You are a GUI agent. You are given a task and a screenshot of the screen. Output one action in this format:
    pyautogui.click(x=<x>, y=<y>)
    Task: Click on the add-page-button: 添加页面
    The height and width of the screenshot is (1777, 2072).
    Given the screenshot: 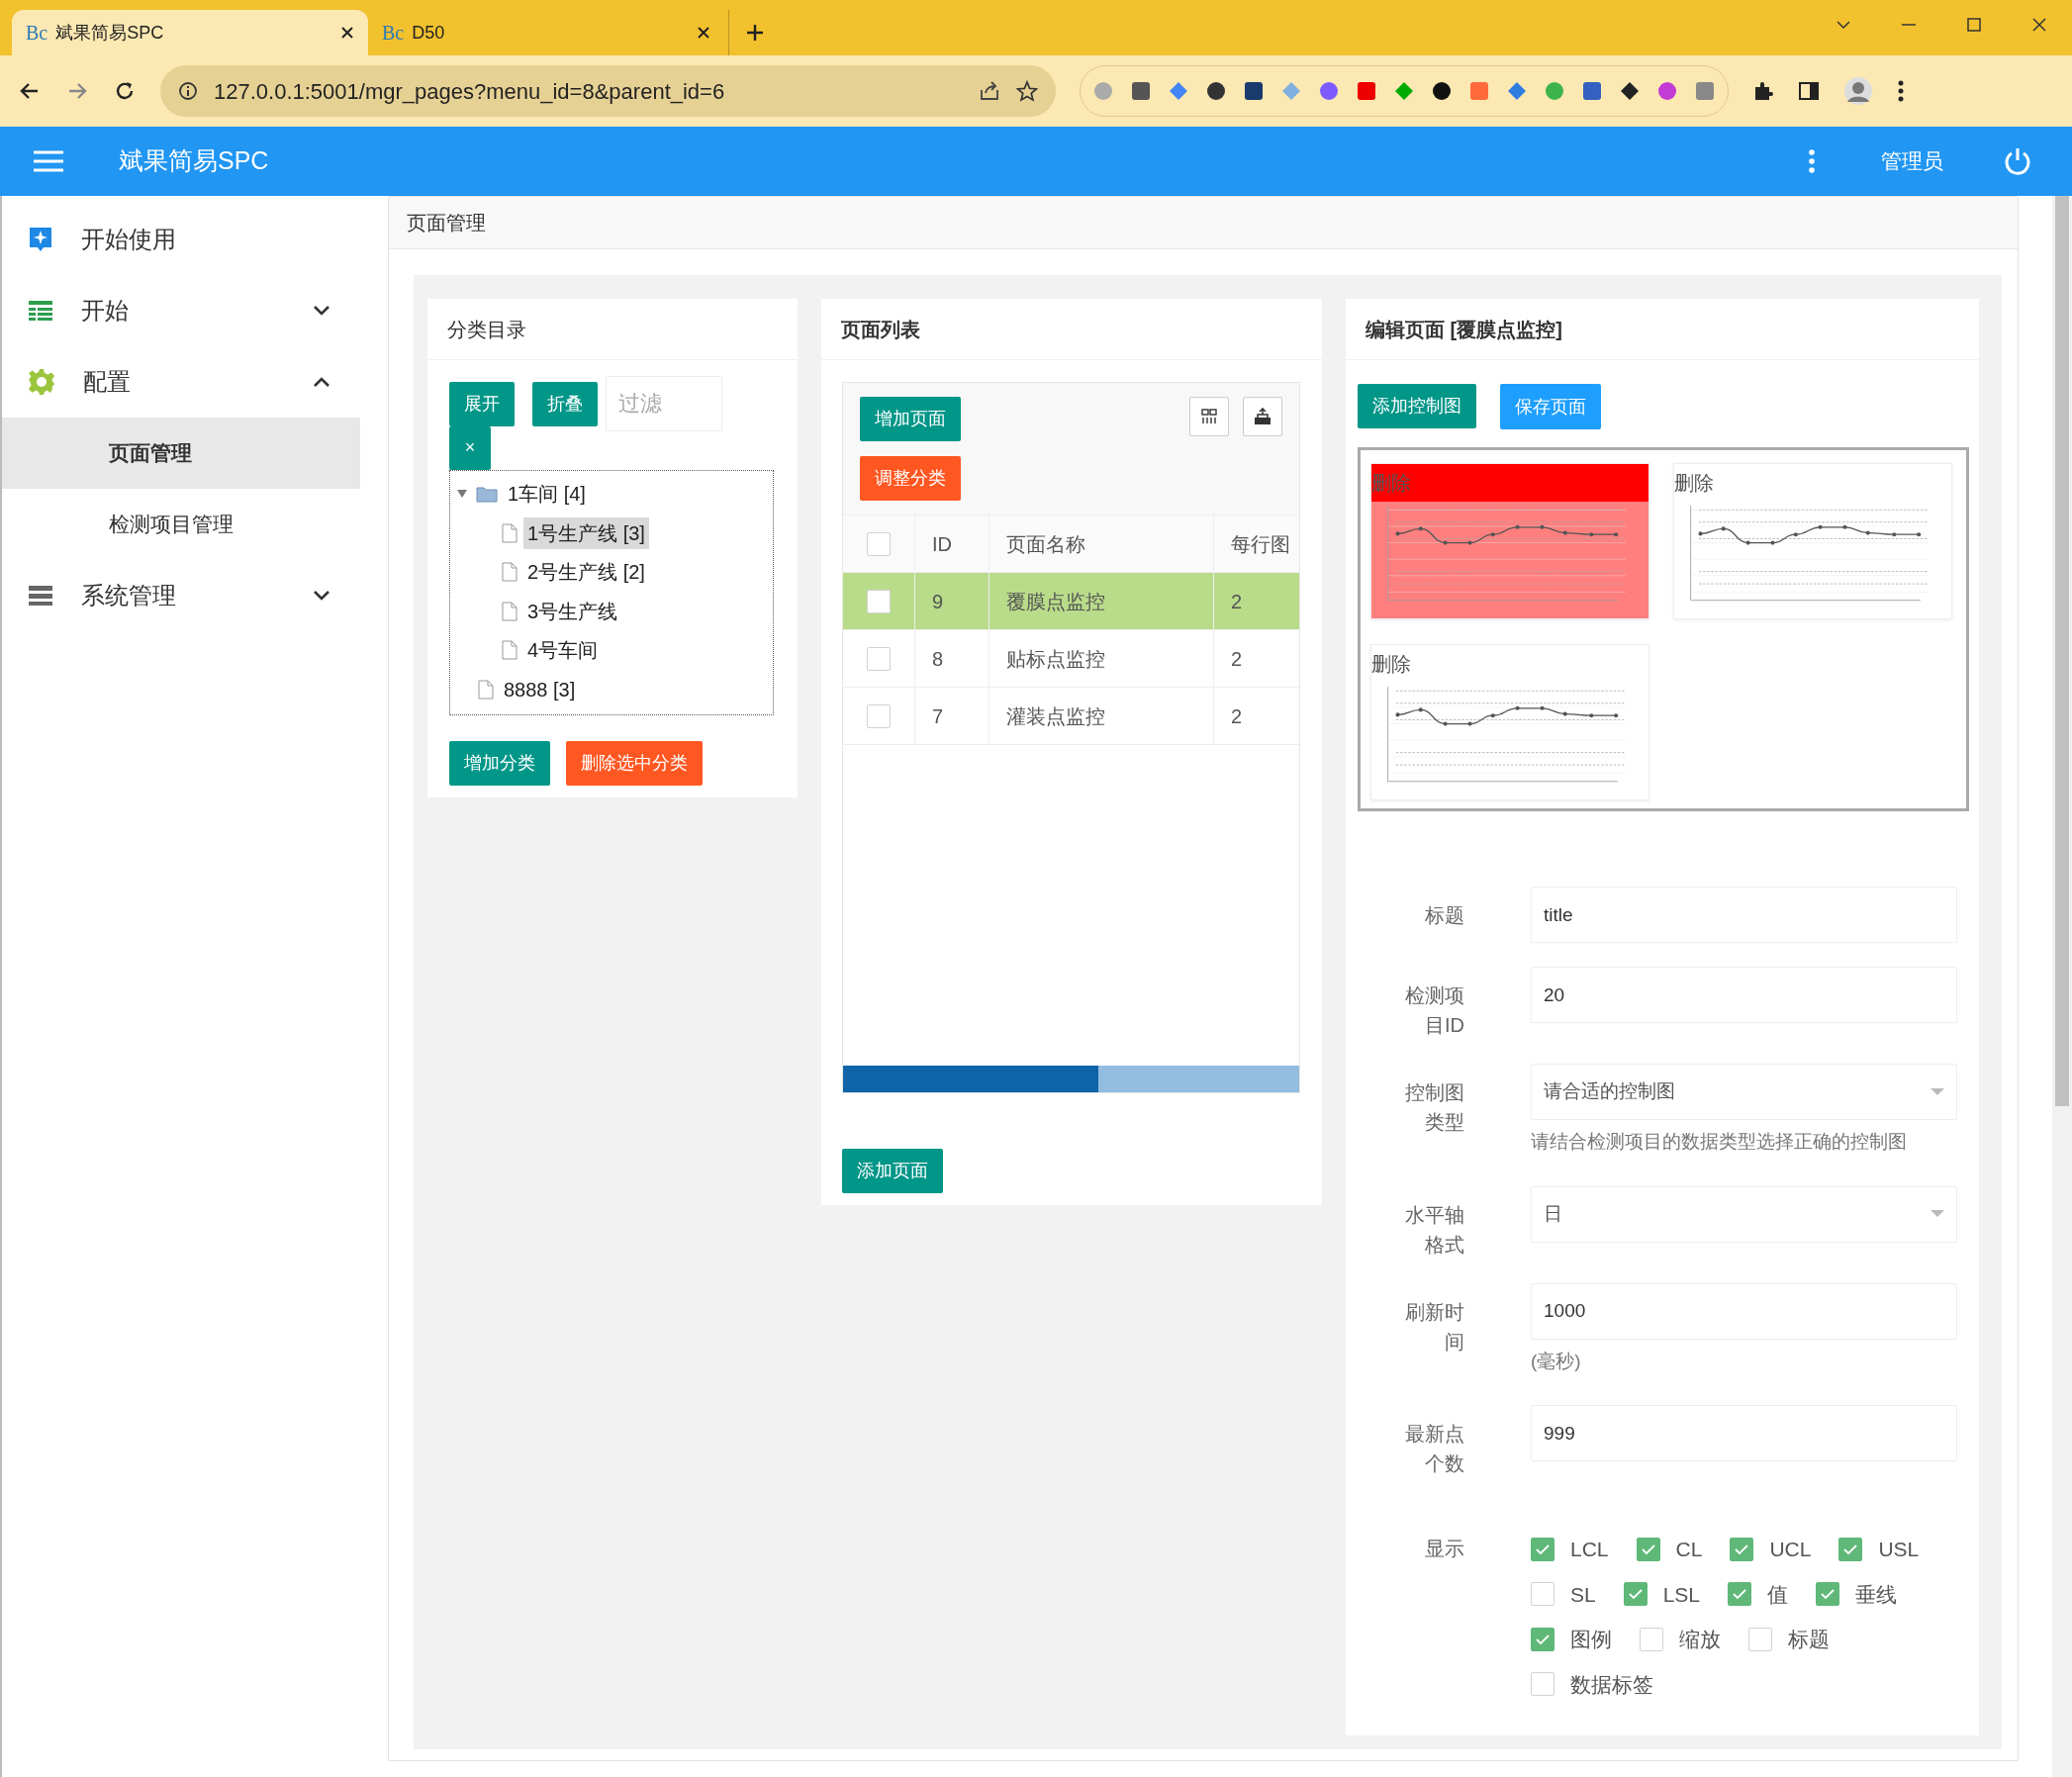 What is the action you would take?
    pyautogui.click(x=892, y=1171)
    